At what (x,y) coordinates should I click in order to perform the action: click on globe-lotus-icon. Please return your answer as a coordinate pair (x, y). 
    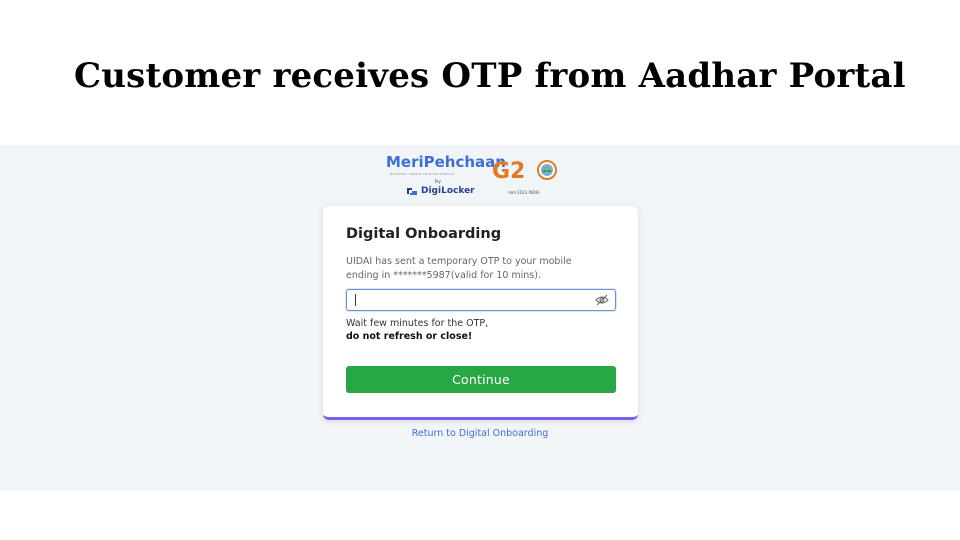
    Looking at the image, I should click on (547, 170).